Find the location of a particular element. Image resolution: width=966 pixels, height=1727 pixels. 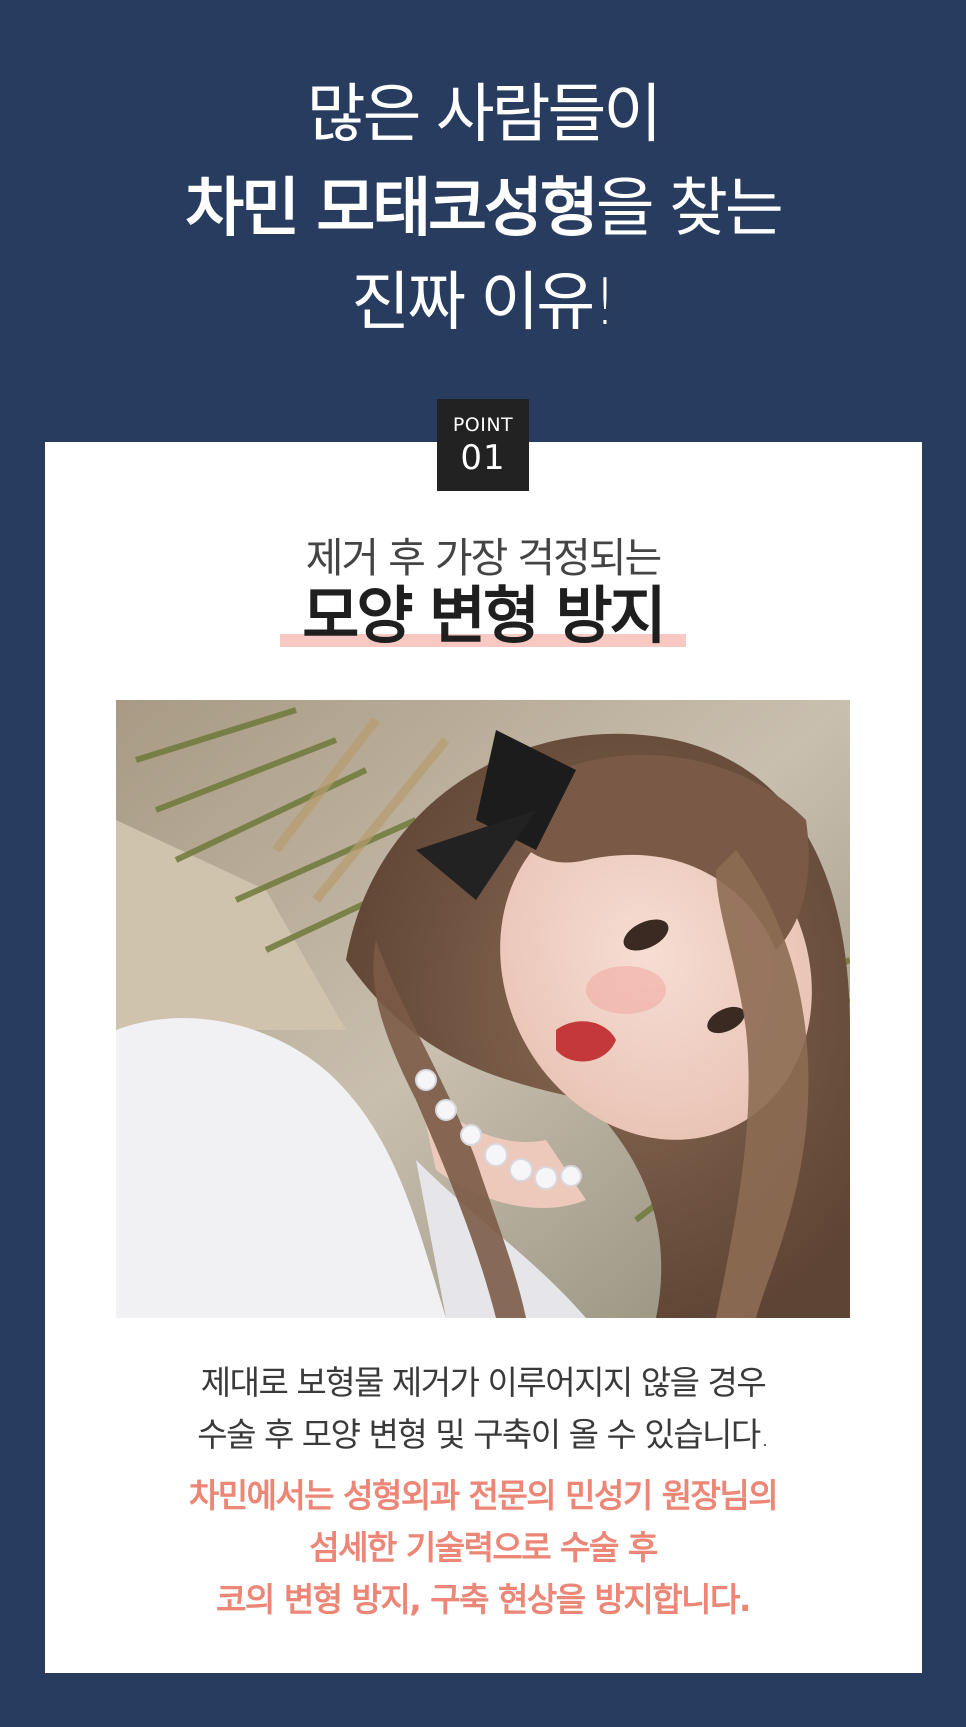

description-line-1: 제대로 보형물 제거가 이루어지지 않을 경우 is located at coordinates (483, 1382).